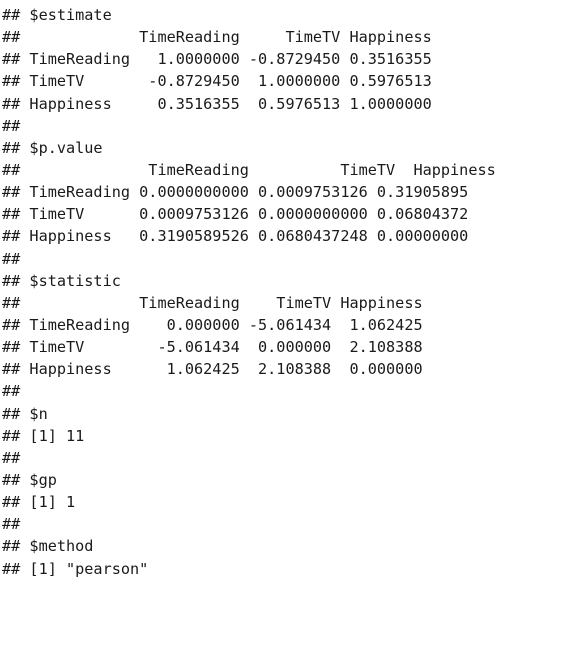 This screenshot has height=666, width=569. Describe the element at coordinates (75, 568) in the screenshot. I see `method-value: ## [1] "pearson"` at that location.